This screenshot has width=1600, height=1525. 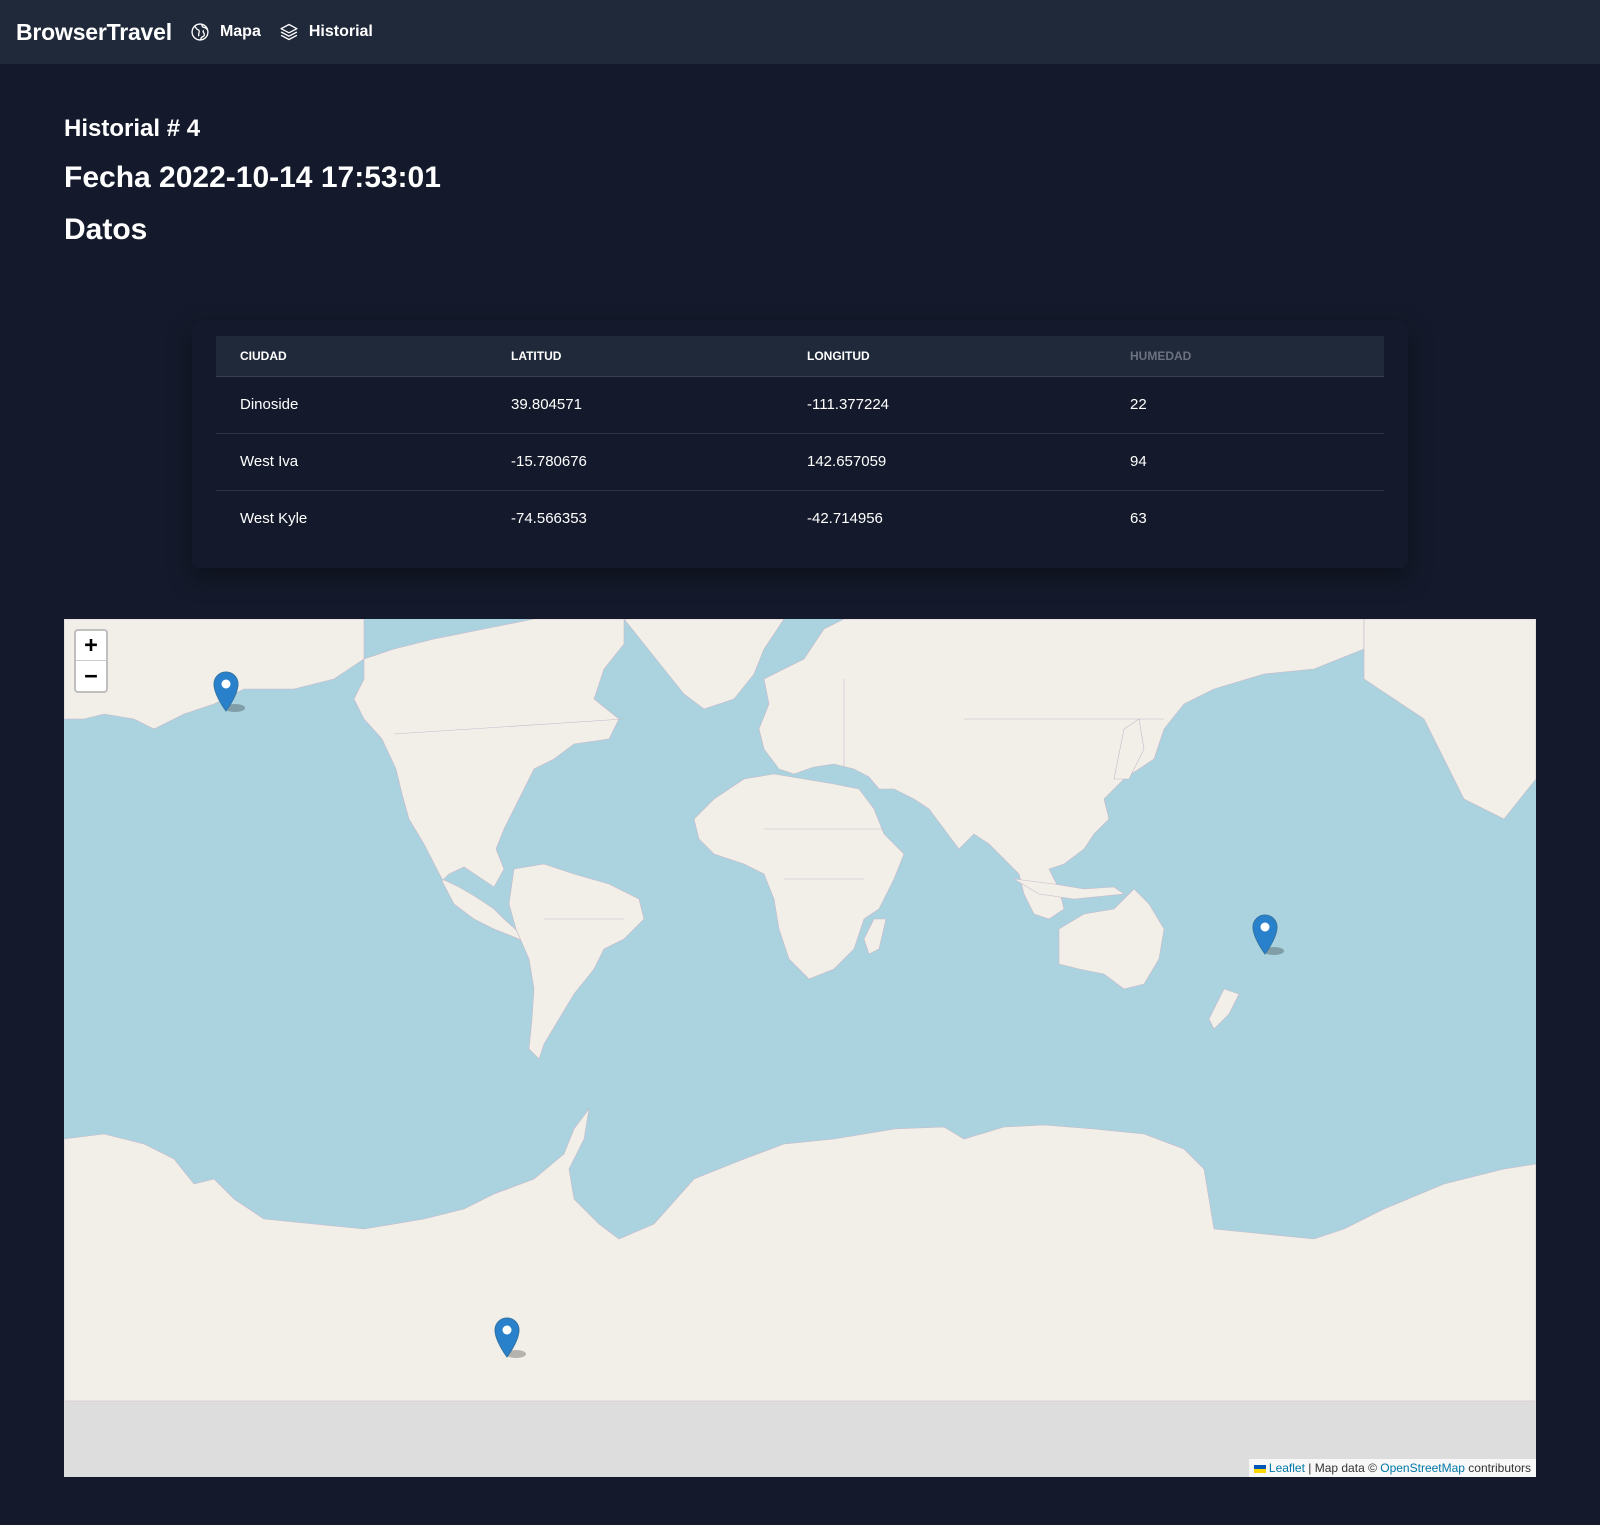 What do you see at coordinates (91, 676) in the screenshot?
I see `zoom-out-button: −` at bounding box center [91, 676].